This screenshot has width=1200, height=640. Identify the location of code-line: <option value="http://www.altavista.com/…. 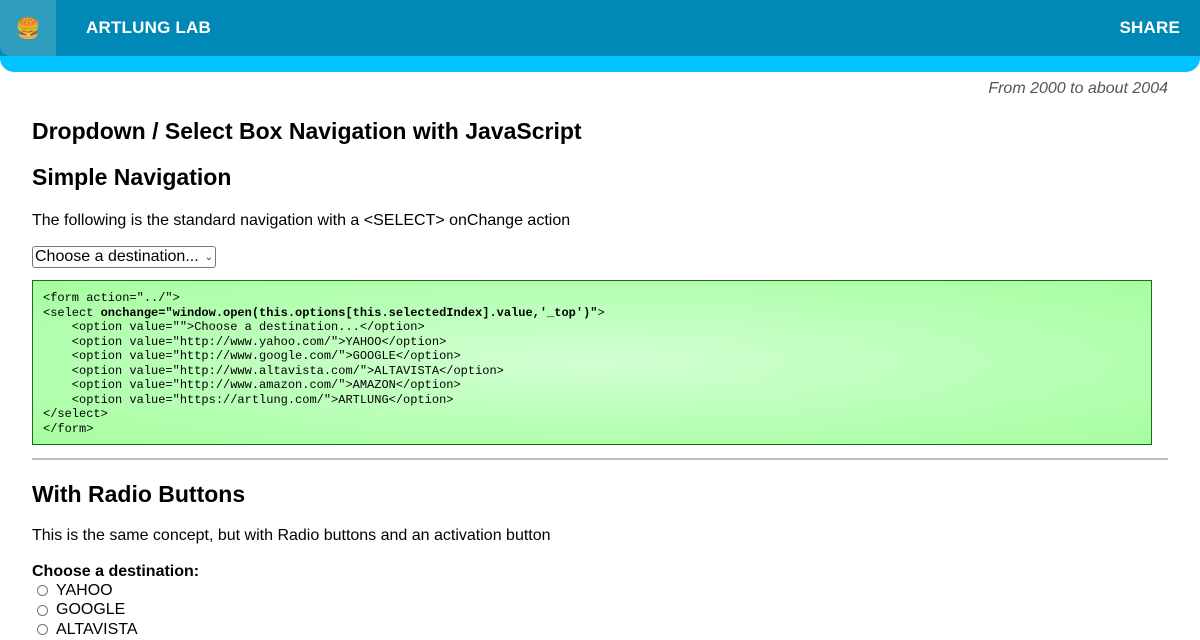
(273, 370).